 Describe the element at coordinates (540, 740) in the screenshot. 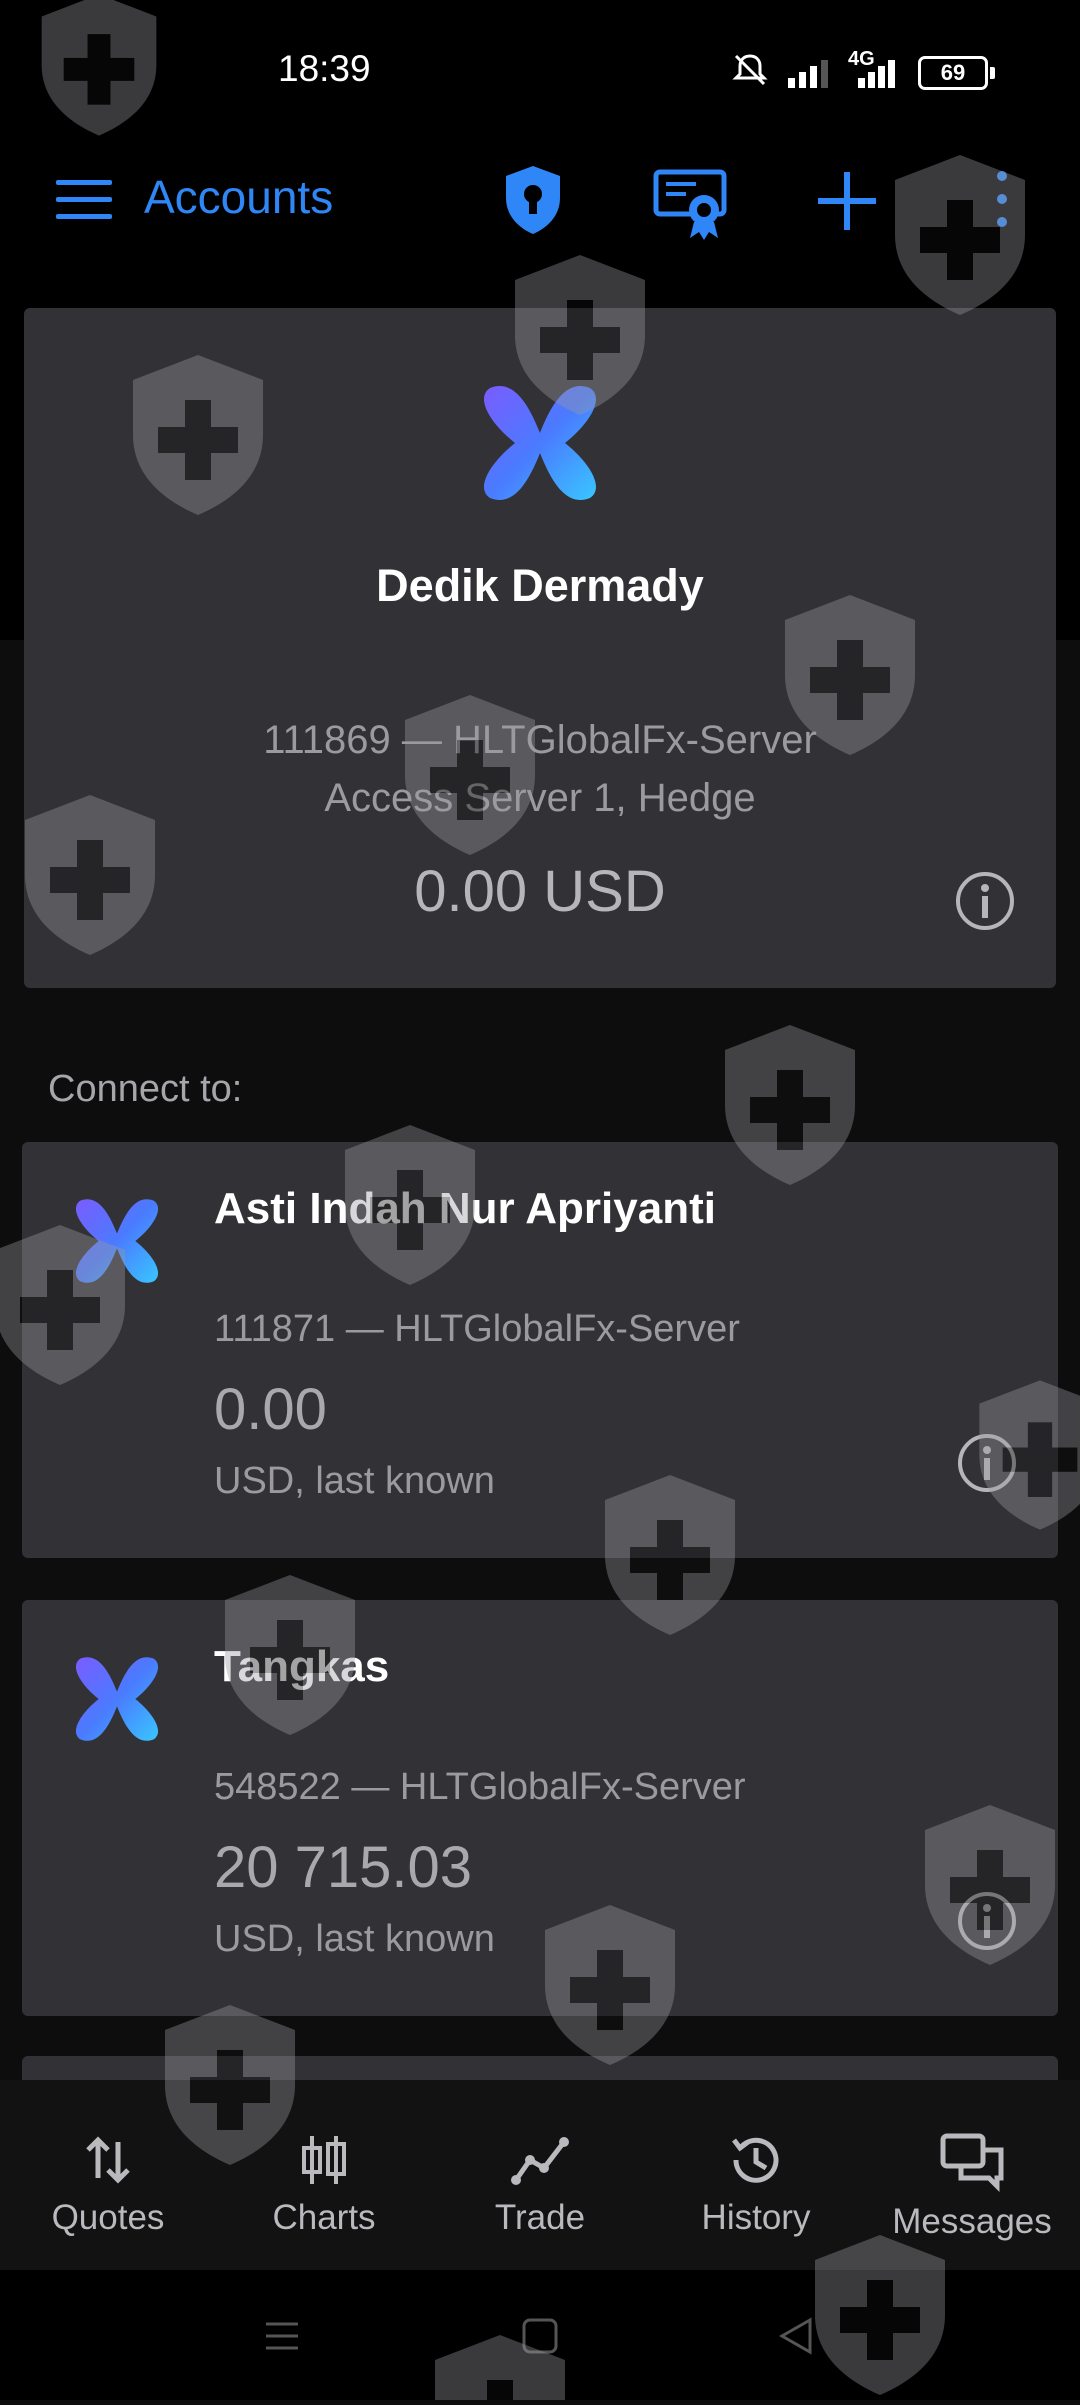

I see `active-account-server: 111869 — HLTGlobalFx-Server` at that location.